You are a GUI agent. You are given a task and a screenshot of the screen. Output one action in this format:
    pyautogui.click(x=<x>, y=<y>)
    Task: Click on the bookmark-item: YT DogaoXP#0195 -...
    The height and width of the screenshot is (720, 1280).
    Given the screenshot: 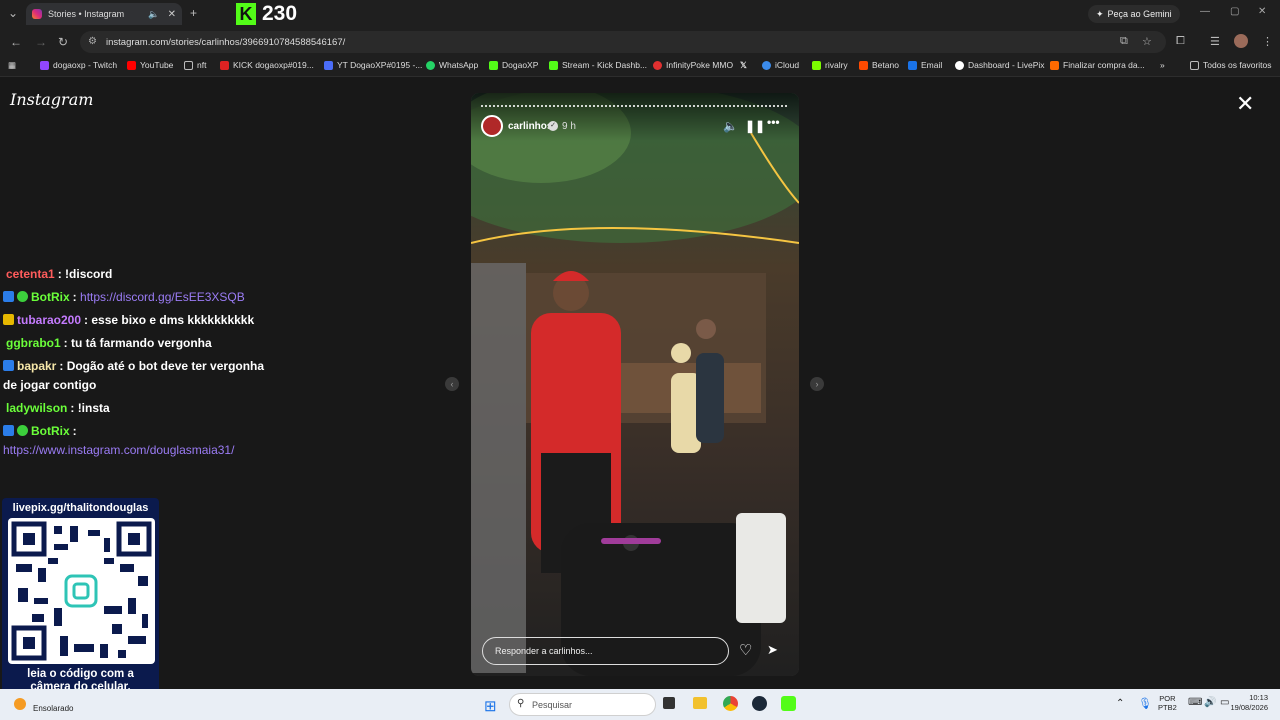 What is the action you would take?
    pyautogui.click(x=373, y=65)
    